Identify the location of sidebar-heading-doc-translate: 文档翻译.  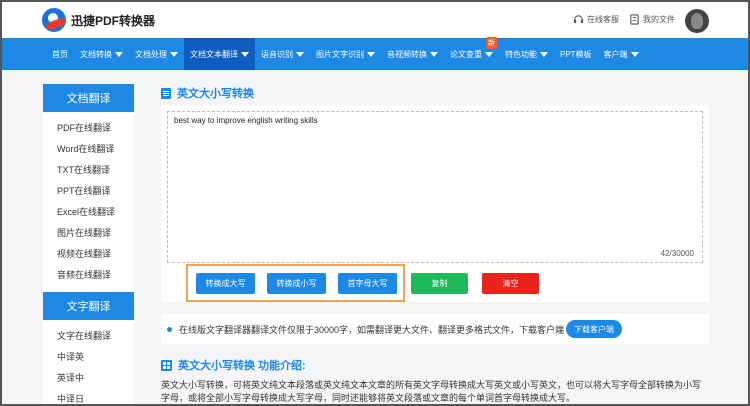
(88, 98).